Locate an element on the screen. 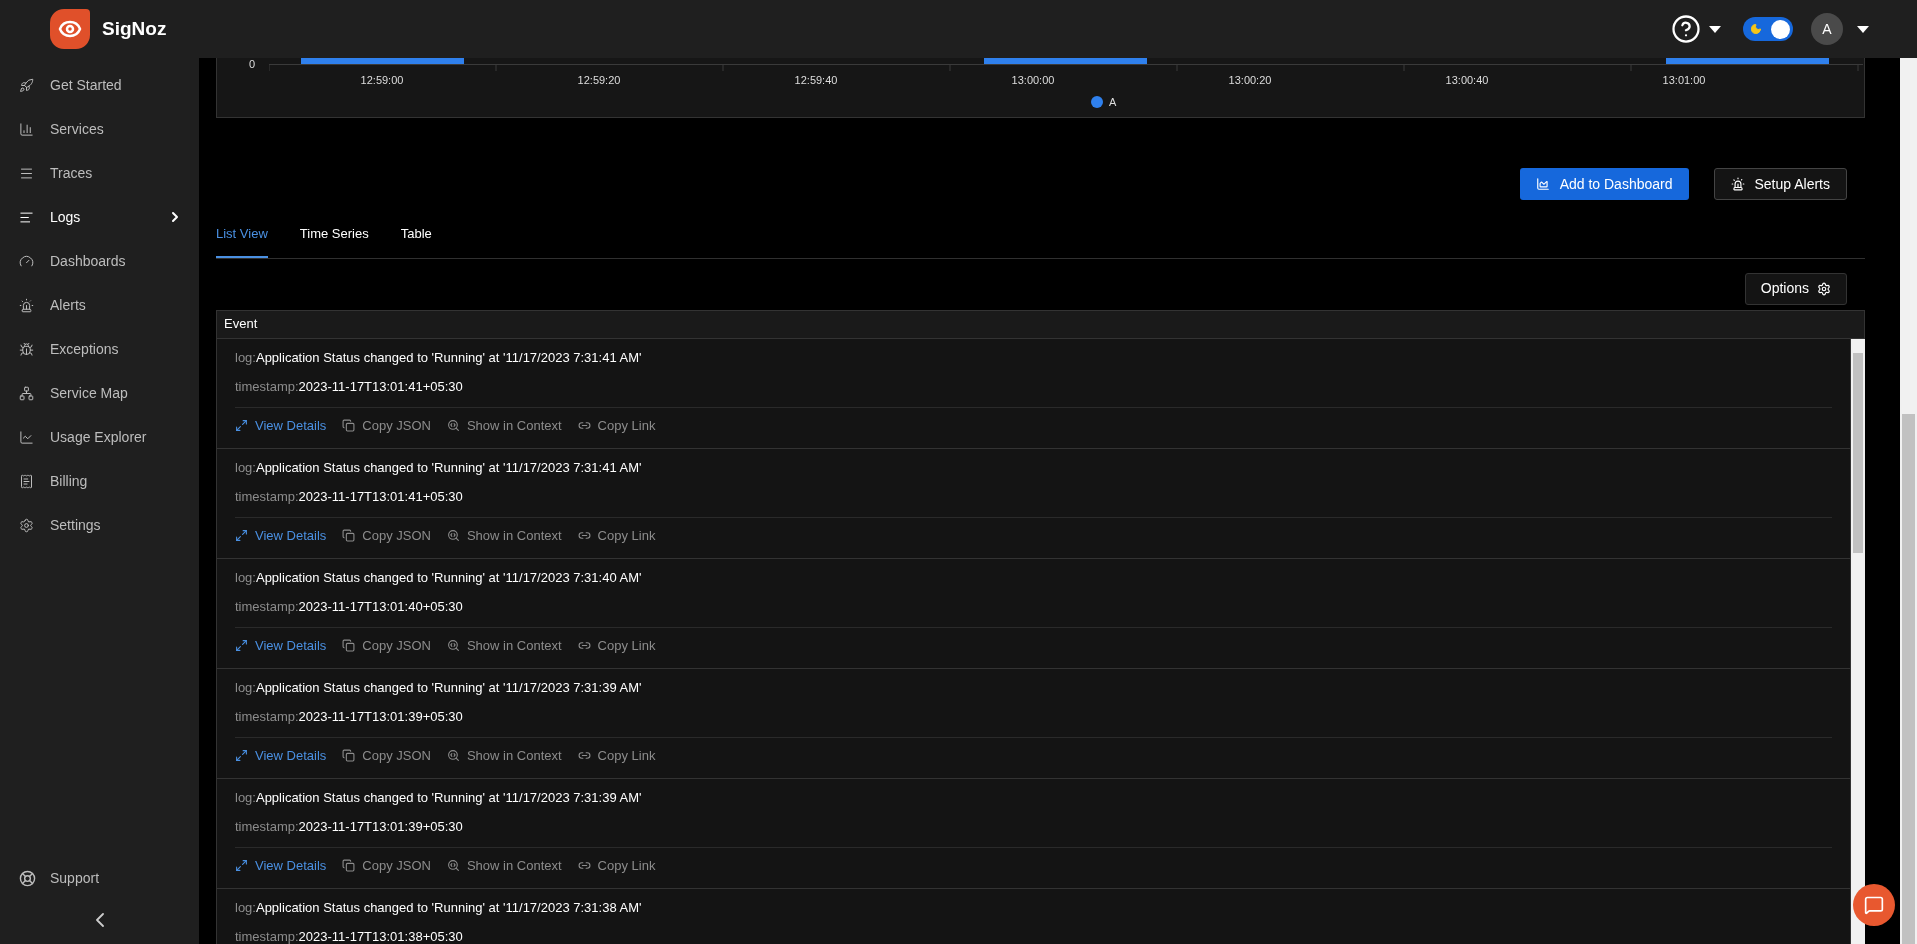 This screenshot has width=1917, height=944. rocket-icon is located at coordinates (26, 85).